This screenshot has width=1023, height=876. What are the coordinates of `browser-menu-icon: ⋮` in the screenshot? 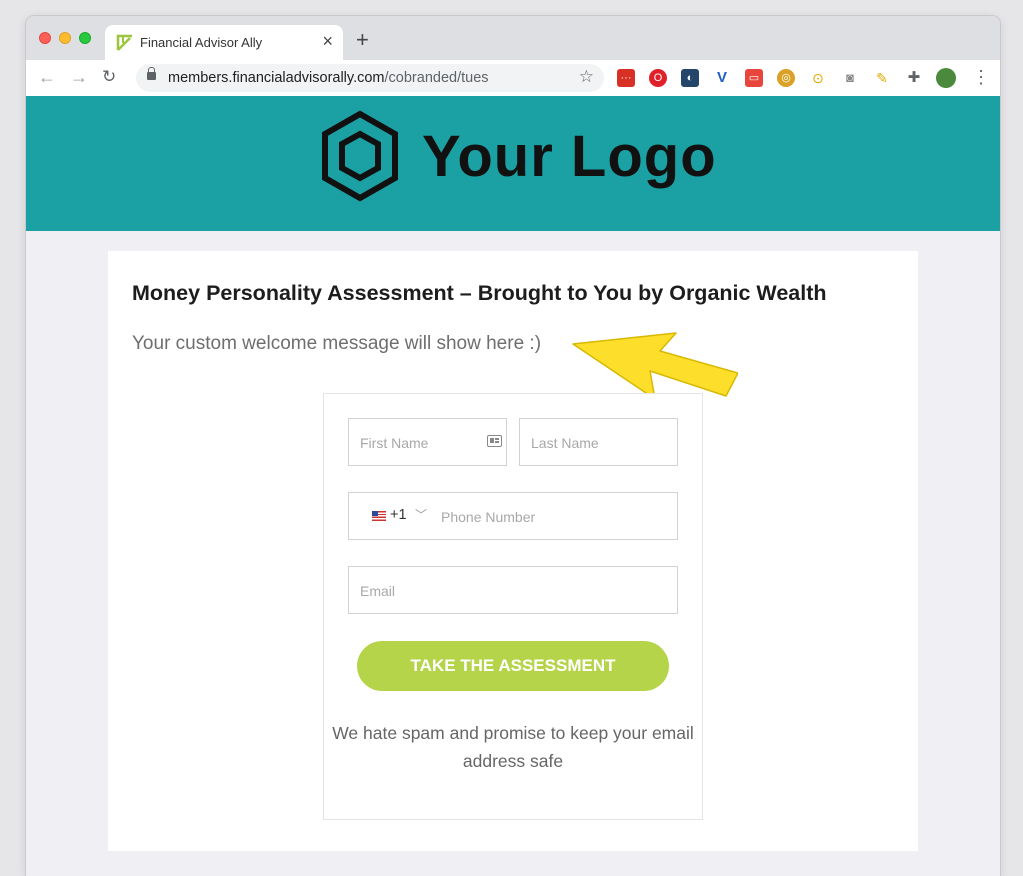 It's located at (981, 77).